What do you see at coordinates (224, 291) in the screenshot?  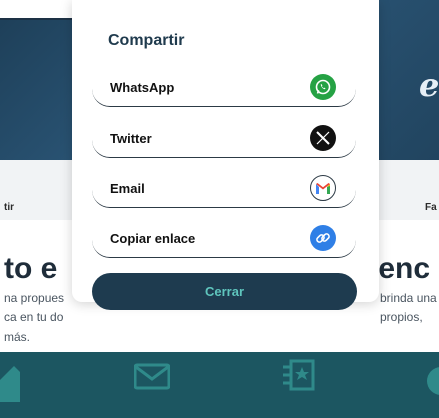 I see `close-button: Cerrar` at bounding box center [224, 291].